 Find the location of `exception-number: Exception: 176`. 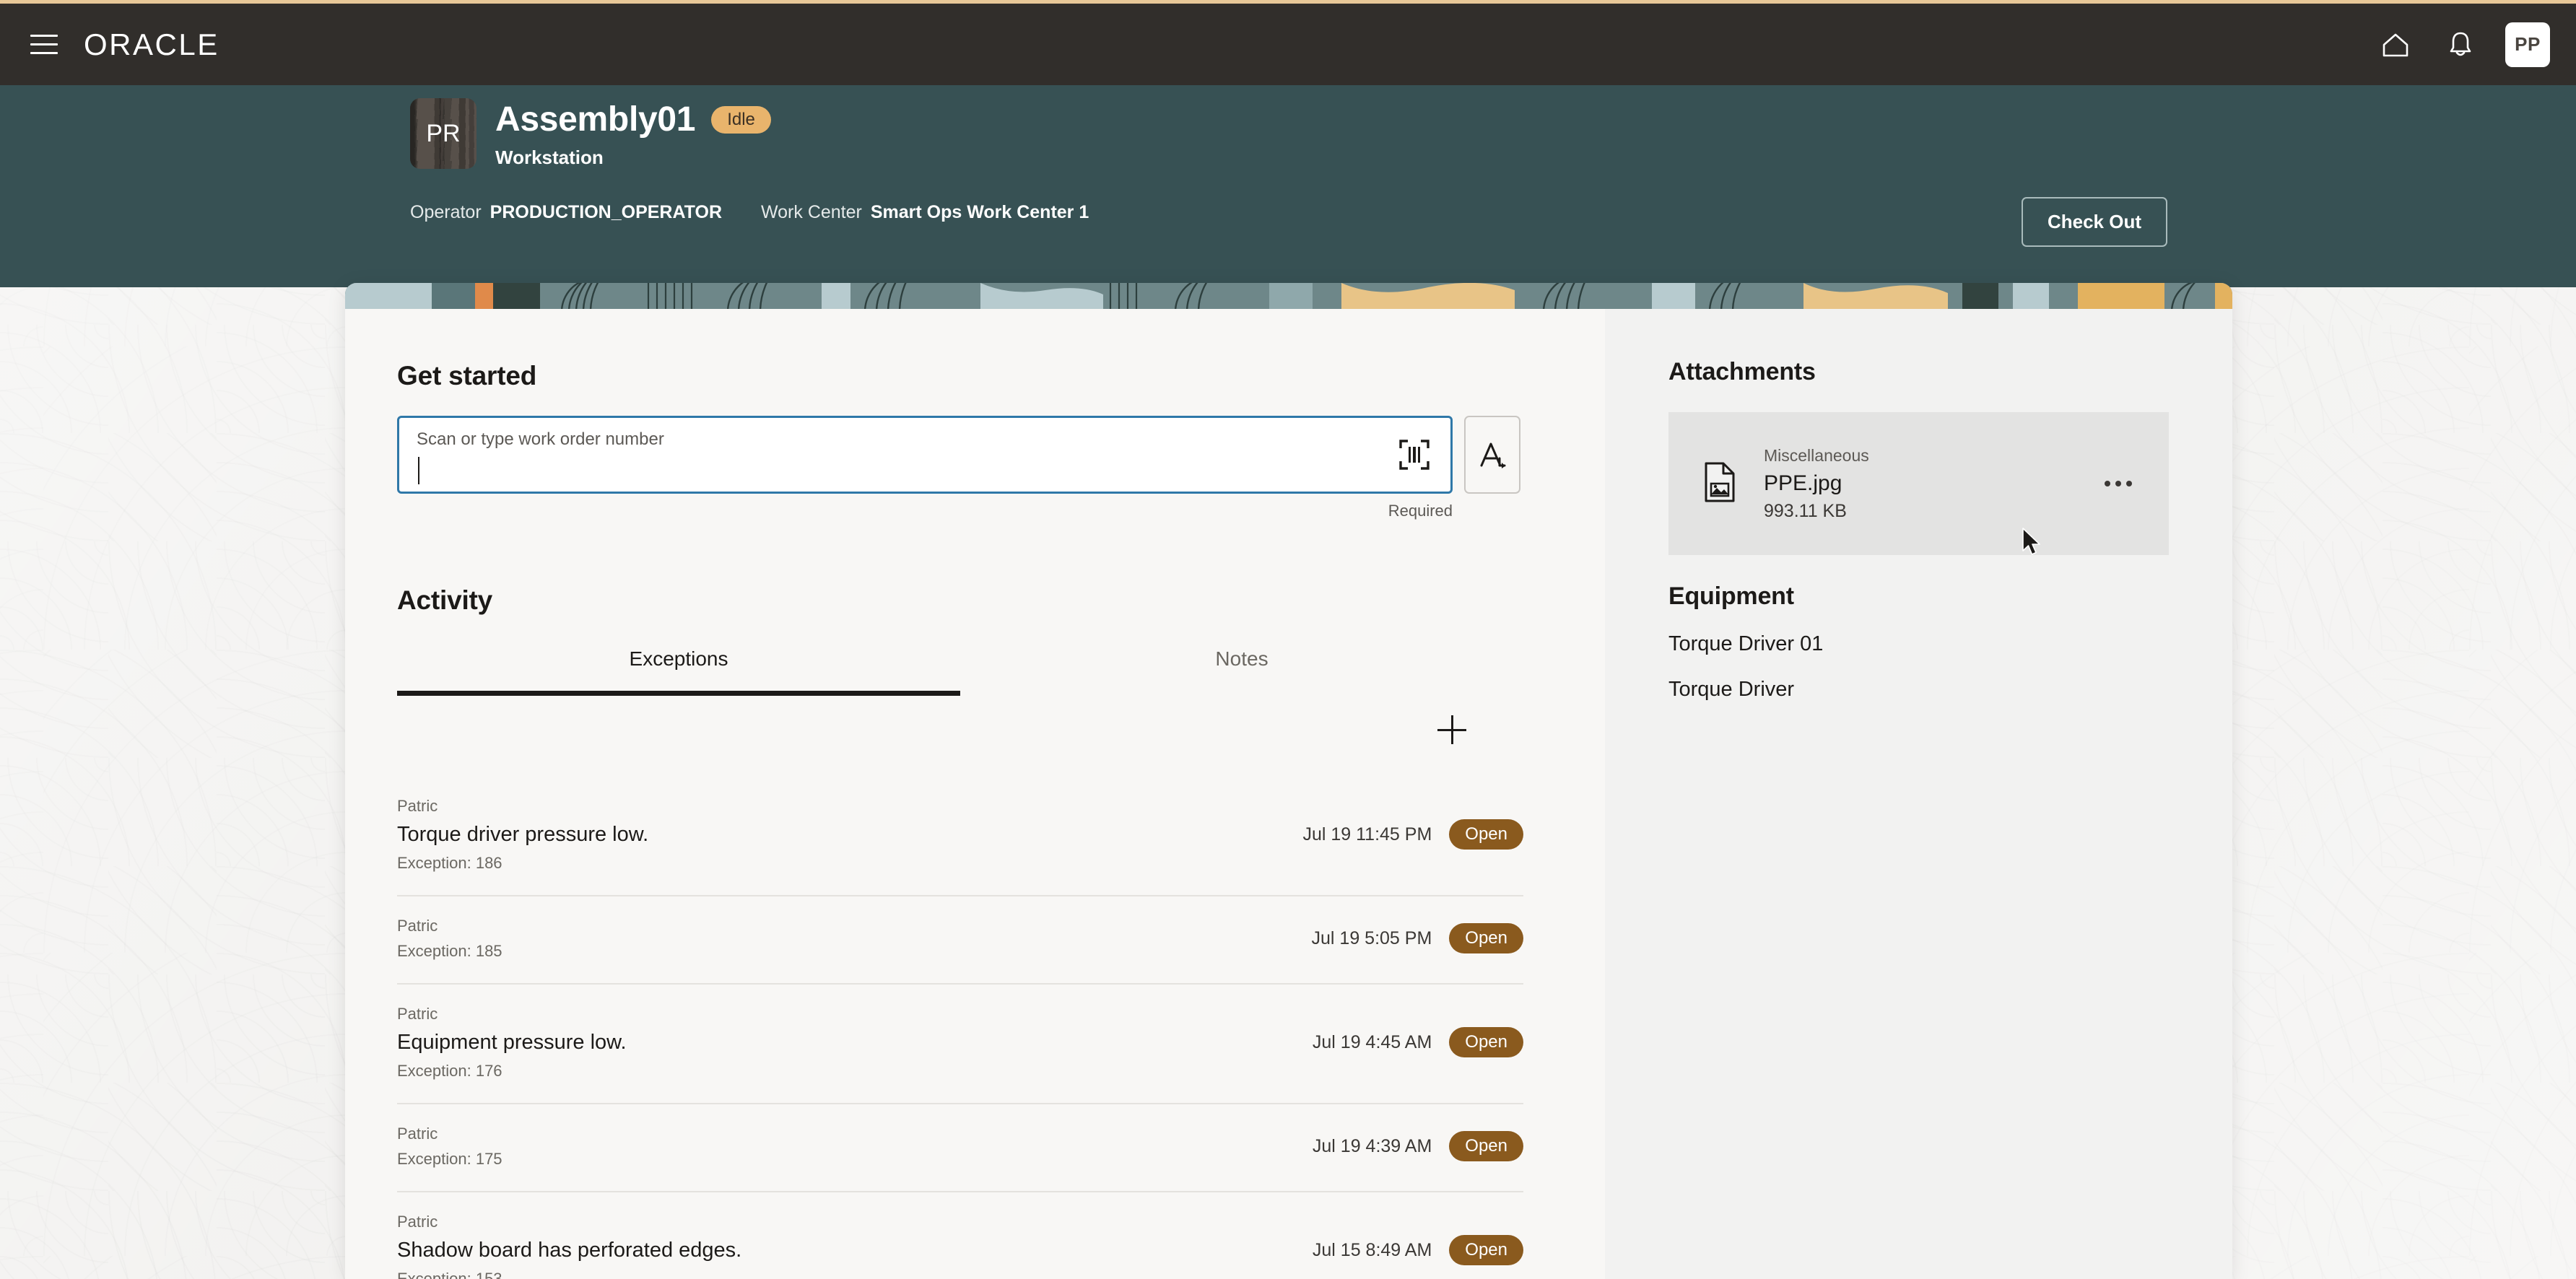

exception-number: Exception: 176 is located at coordinates (449, 1071).